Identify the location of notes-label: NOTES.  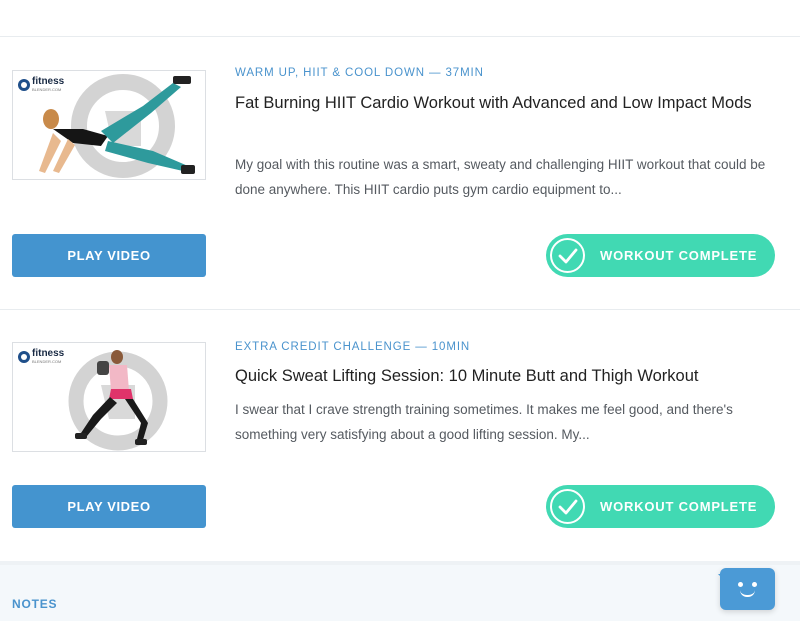
(35, 604).